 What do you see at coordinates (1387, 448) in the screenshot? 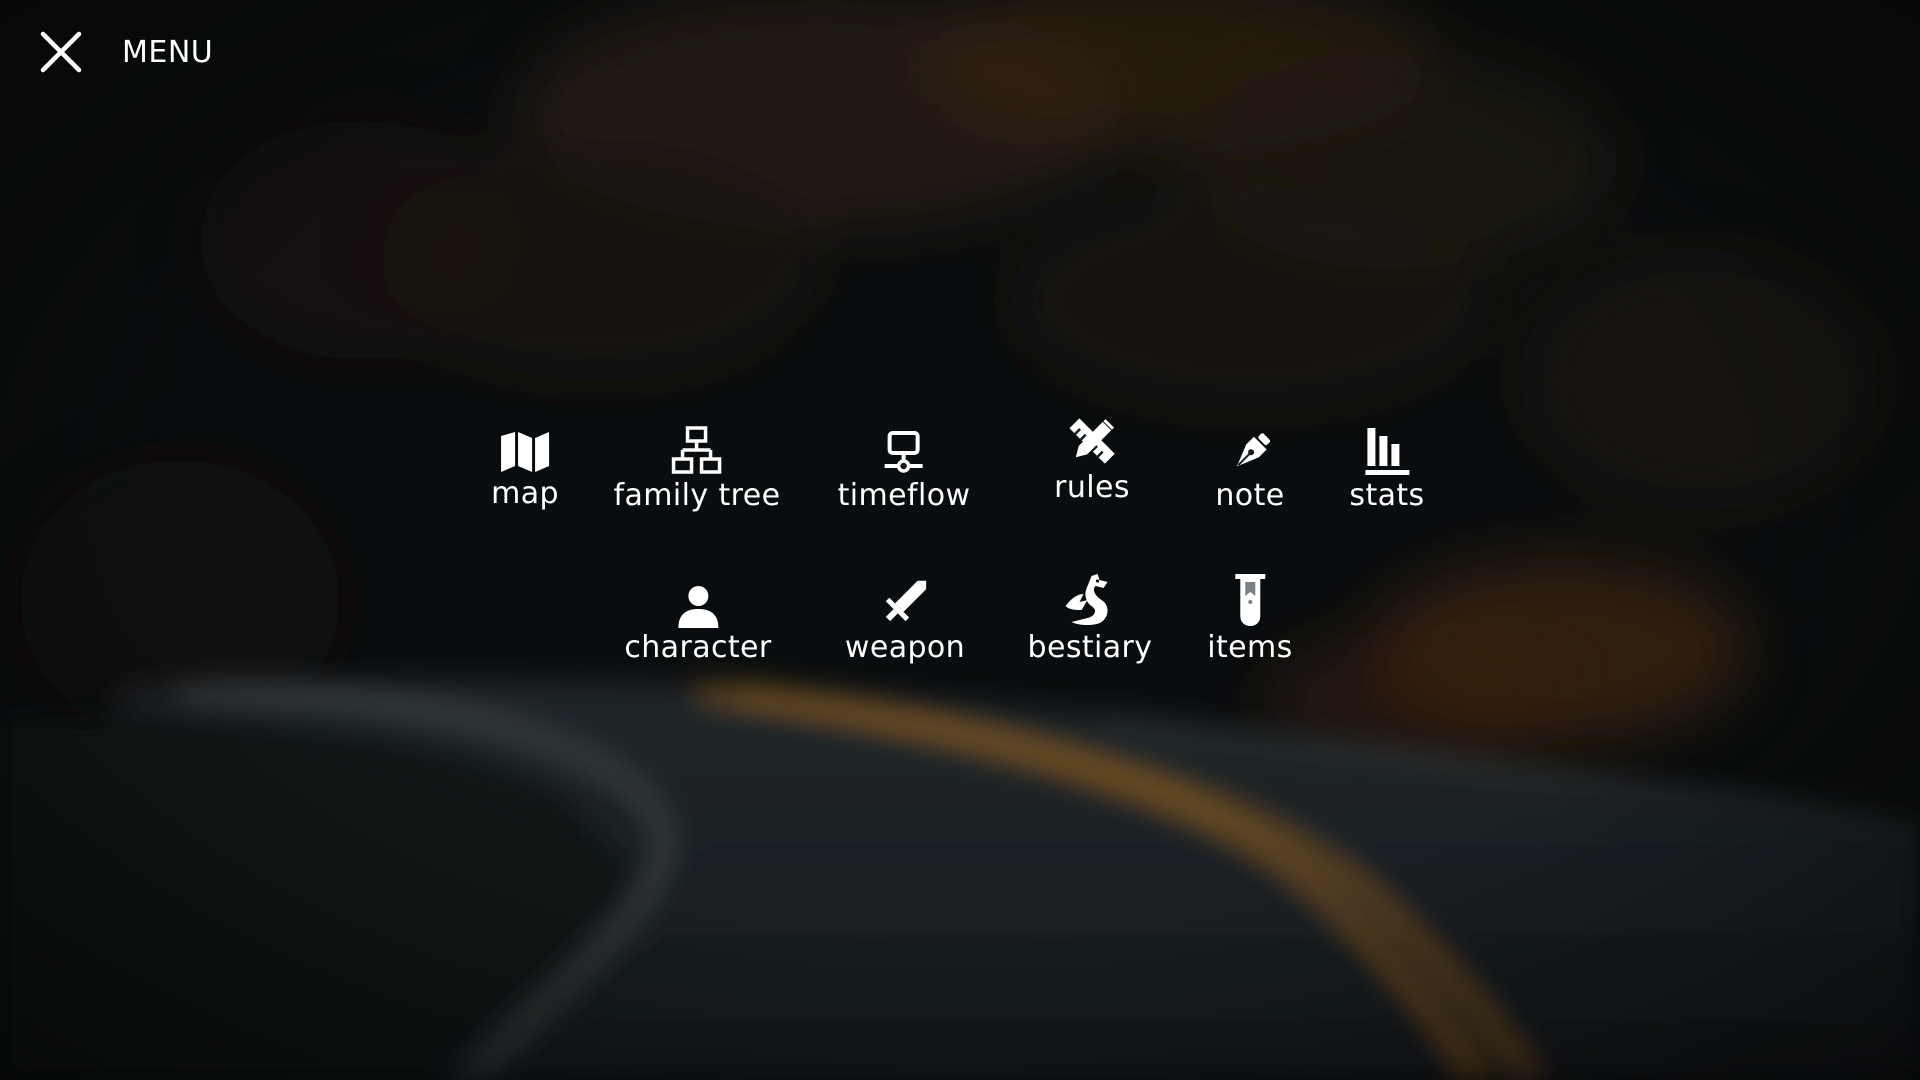
I see `bar-chart-icon` at bounding box center [1387, 448].